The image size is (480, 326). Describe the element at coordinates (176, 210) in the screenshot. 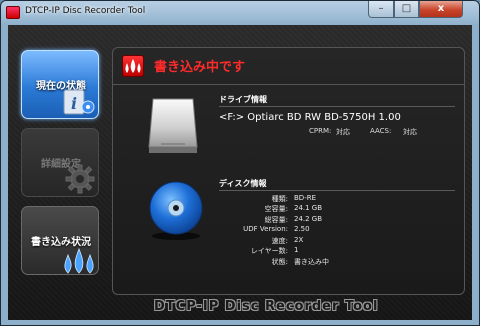

I see `disc-icon` at that location.